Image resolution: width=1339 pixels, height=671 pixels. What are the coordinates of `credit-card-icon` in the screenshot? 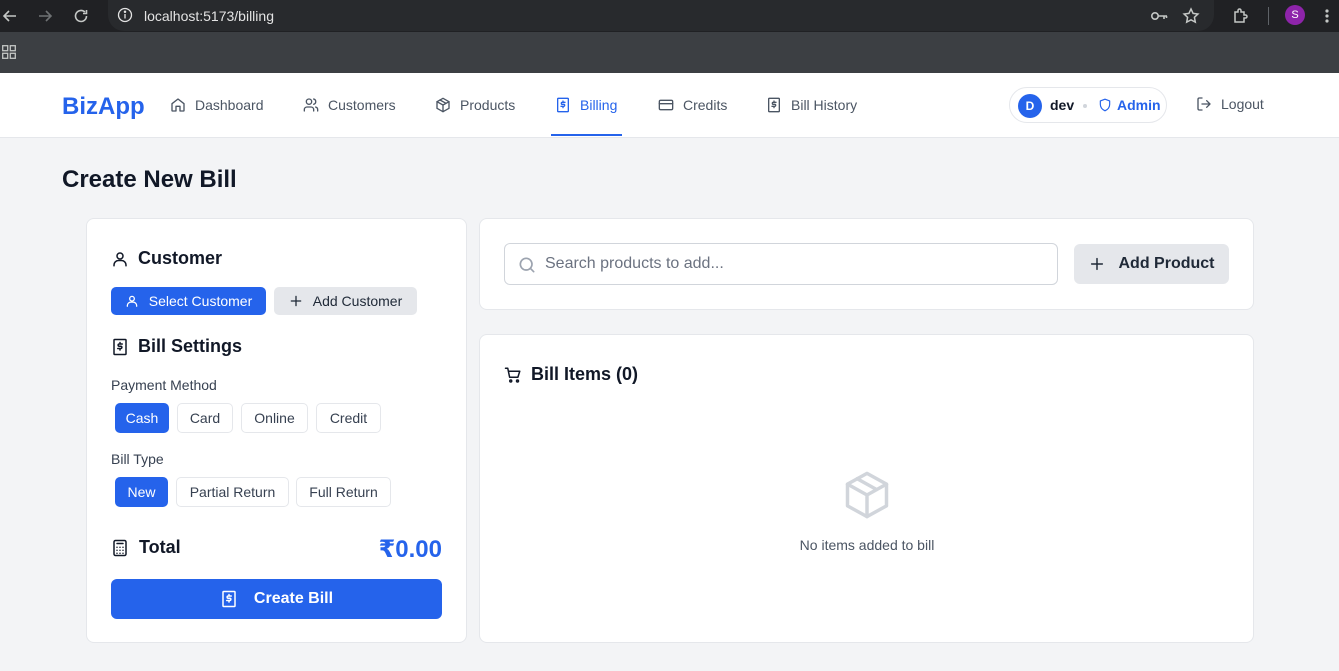 It's located at (666, 105).